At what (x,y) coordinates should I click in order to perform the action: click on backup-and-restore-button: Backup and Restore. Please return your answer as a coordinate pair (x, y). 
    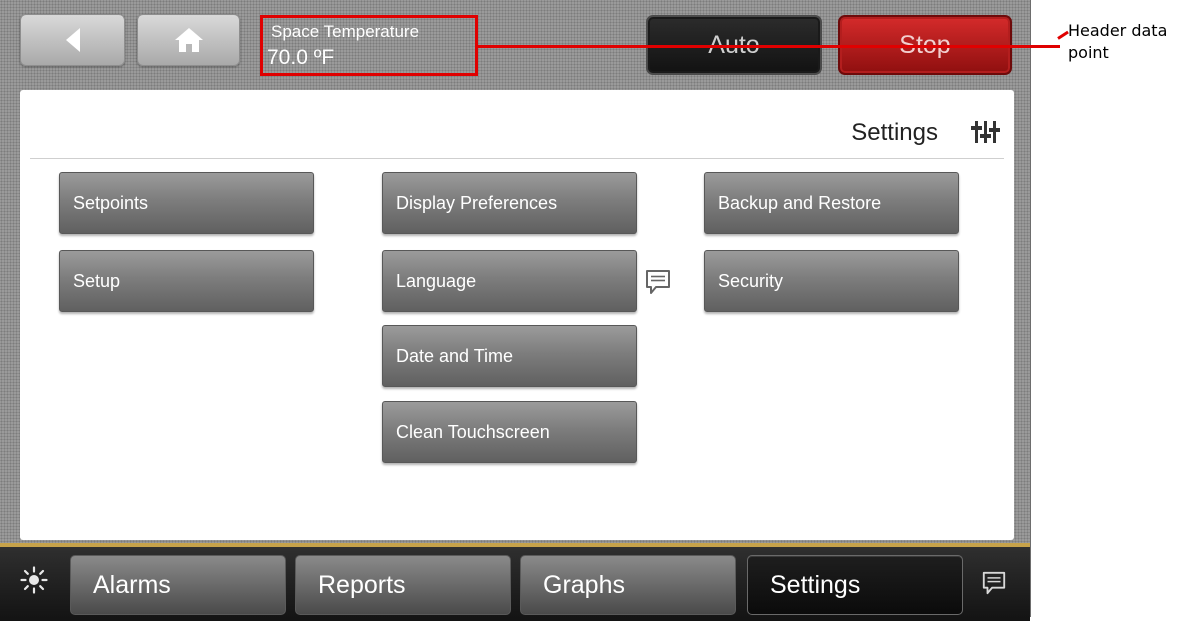
    Looking at the image, I should click on (831, 203).